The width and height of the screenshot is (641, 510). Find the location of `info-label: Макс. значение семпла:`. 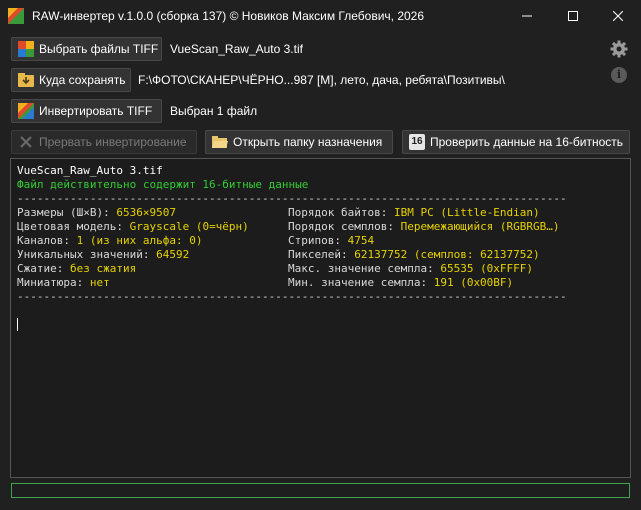

info-label: Макс. значение семпла: is located at coordinates (364, 268).